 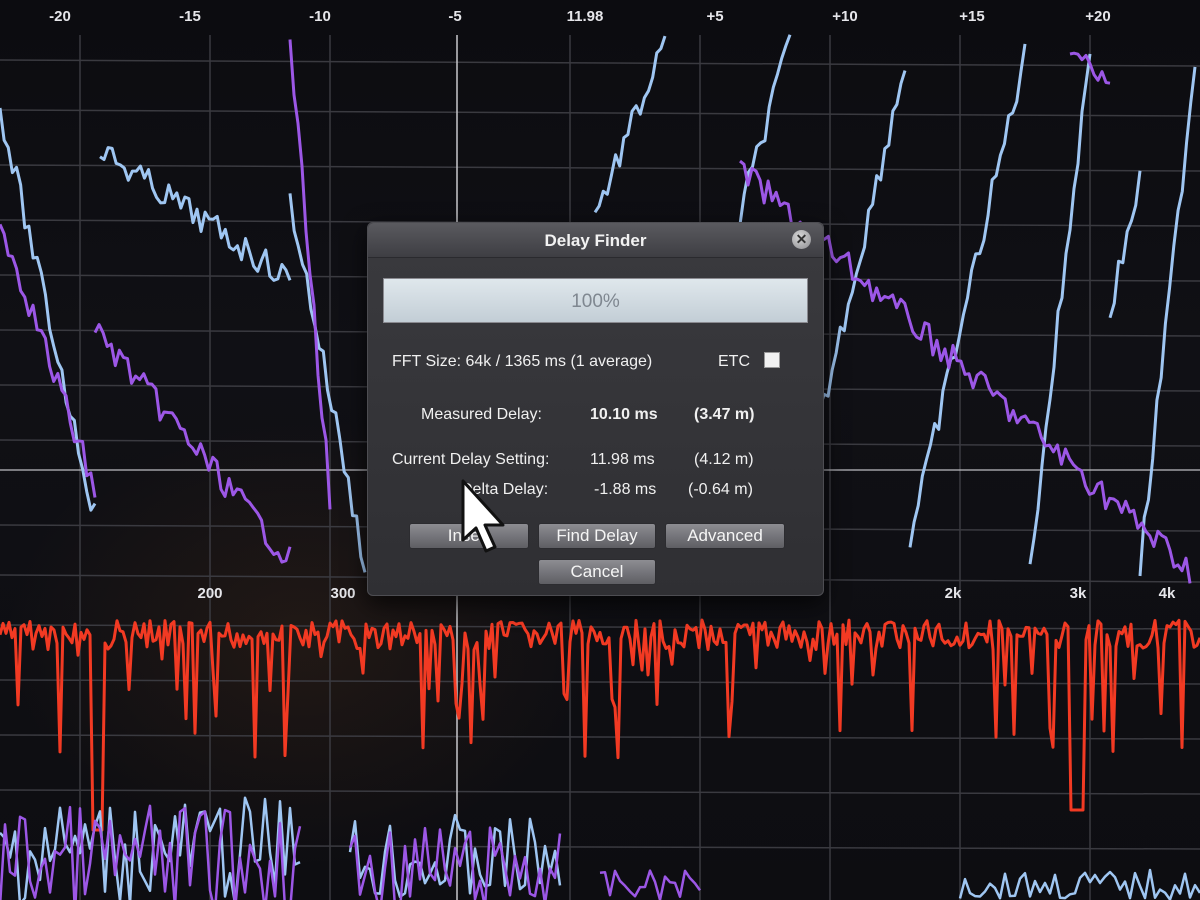 I want to click on frequency-axis-tick-label: 3k, so click(x=1078, y=593).